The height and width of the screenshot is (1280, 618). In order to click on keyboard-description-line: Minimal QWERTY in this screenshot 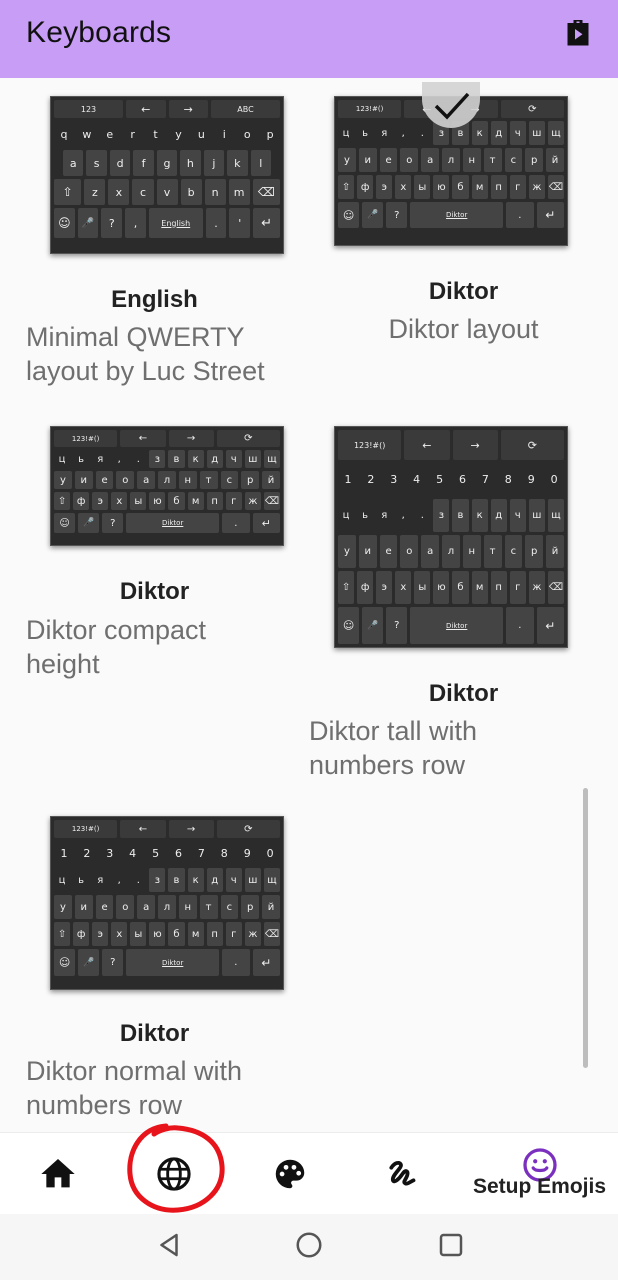, I will do `click(135, 337)`.